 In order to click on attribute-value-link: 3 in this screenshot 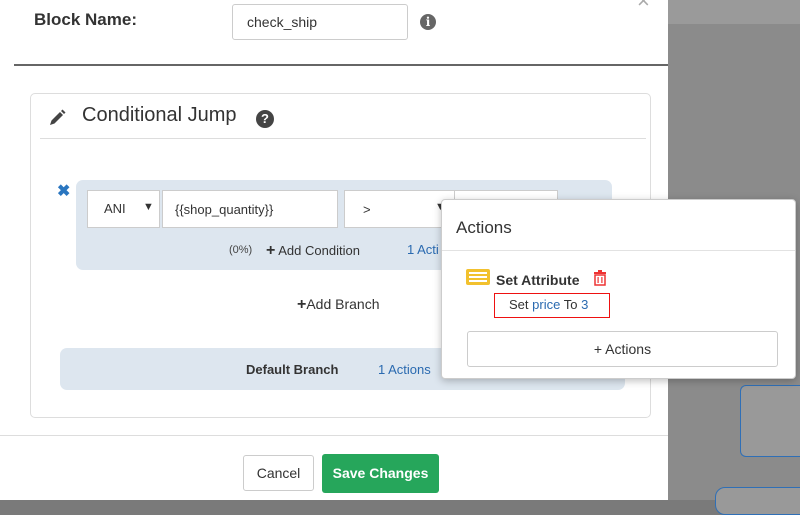, I will do `click(584, 304)`.